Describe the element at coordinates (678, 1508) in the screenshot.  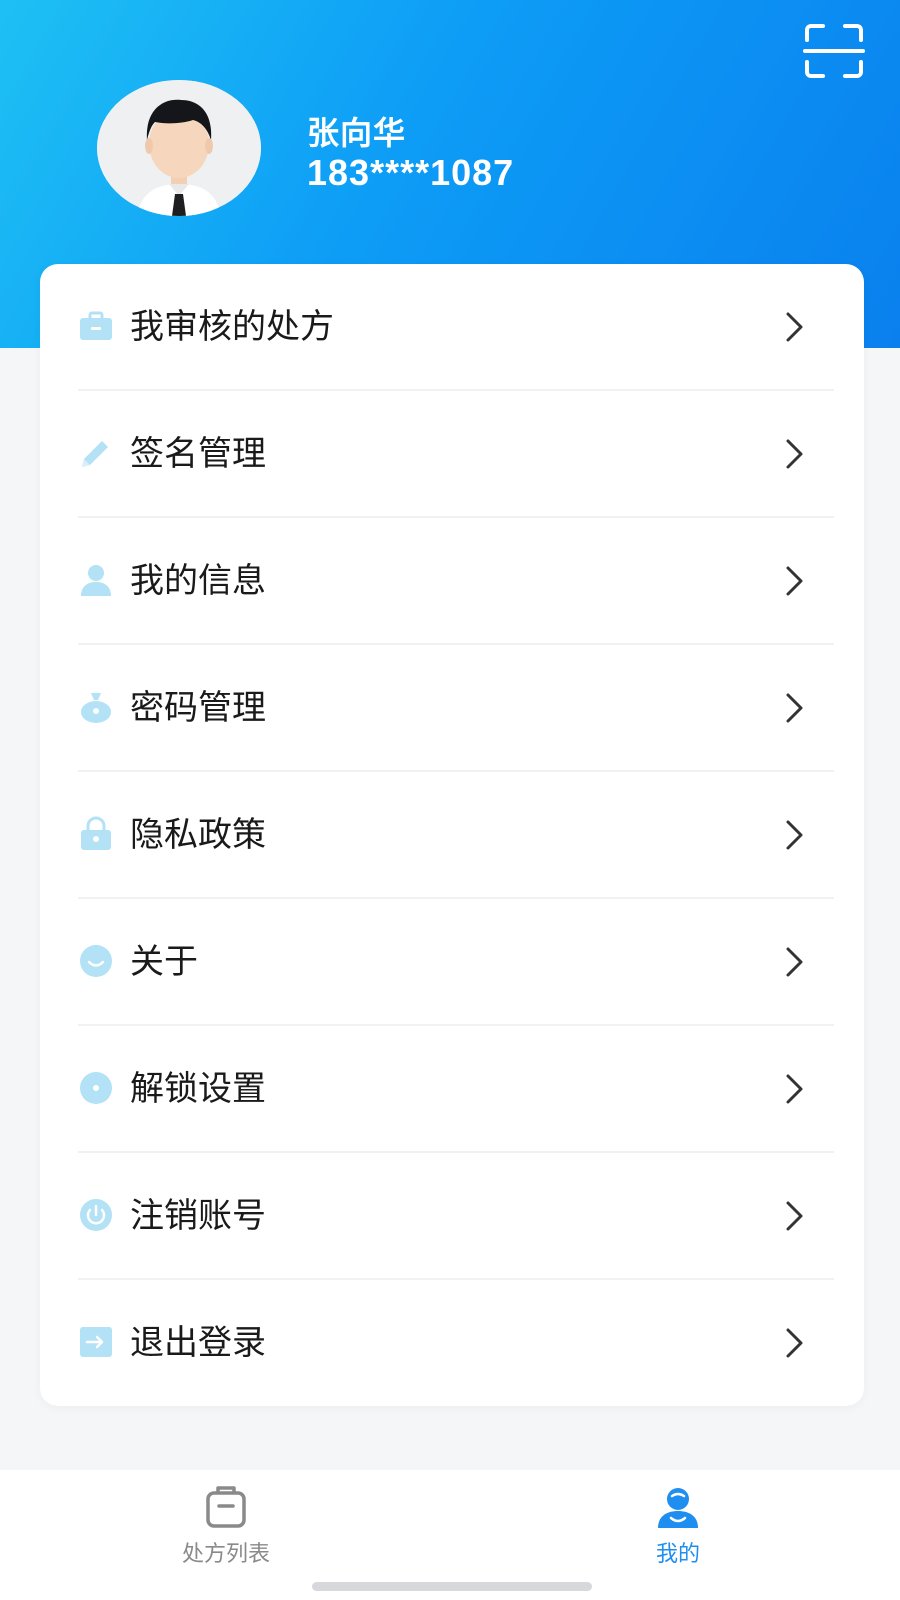
I see `profile-icon` at that location.